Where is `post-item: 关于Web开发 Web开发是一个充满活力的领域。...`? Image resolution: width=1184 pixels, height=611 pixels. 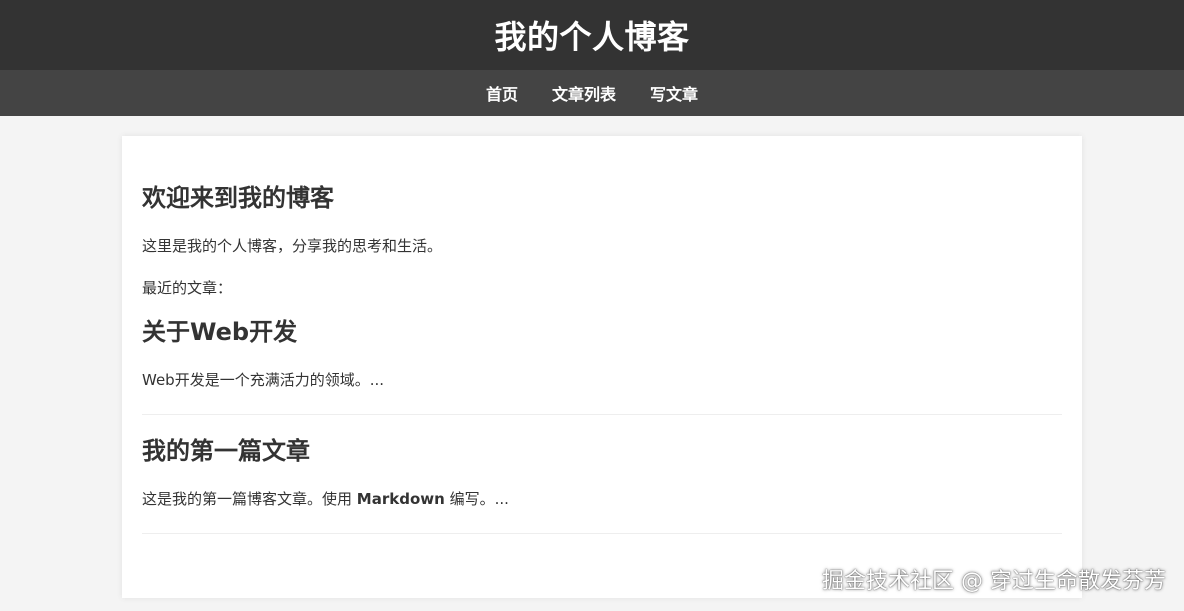 post-item: 关于Web开发 Web开发是一个充满活力的领域。... is located at coordinates (602, 365).